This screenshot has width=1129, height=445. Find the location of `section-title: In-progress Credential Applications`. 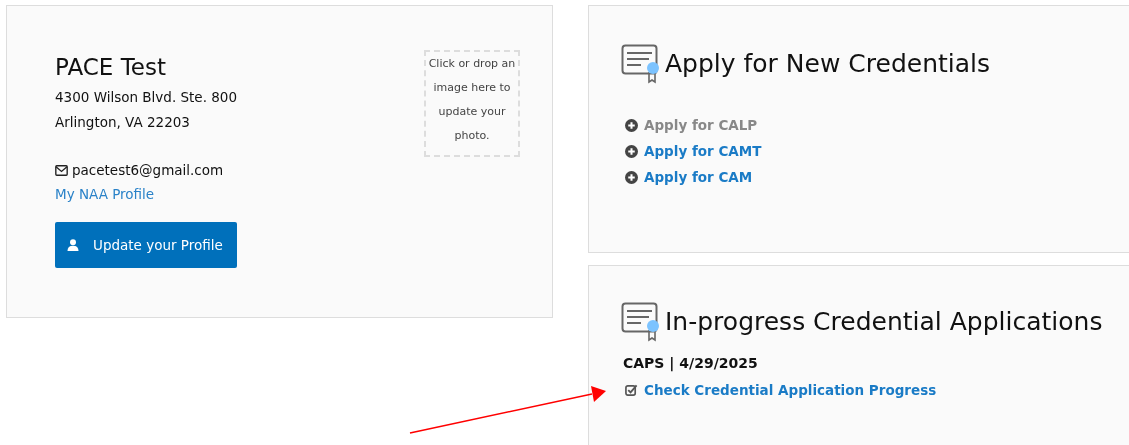

section-title: In-progress Credential Applications is located at coordinates (884, 322).